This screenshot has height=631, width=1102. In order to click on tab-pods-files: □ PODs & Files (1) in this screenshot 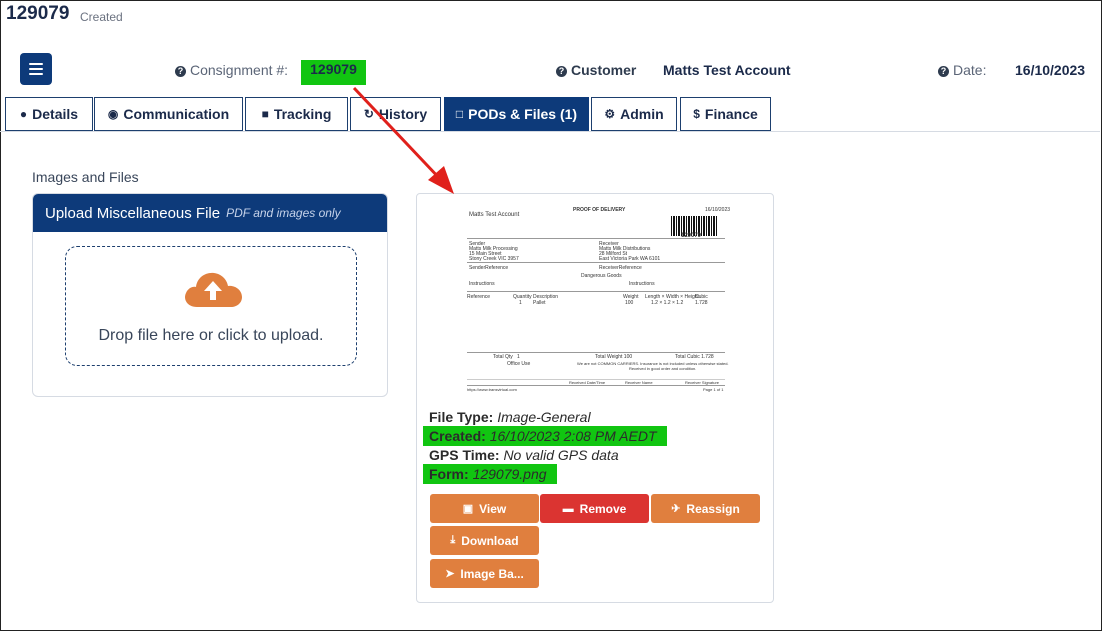, I will do `click(516, 114)`.